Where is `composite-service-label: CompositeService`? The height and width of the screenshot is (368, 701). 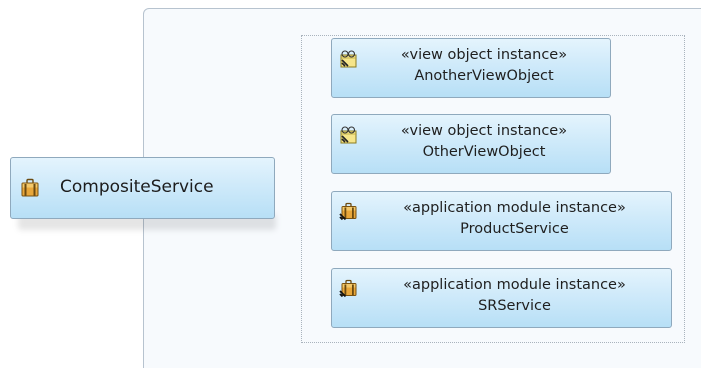
composite-service-label: CompositeService is located at coordinates (137, 187).